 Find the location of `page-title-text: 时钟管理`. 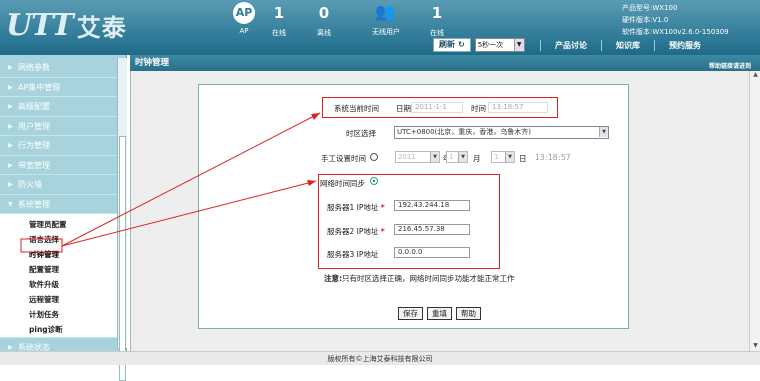

page-title-text: 时钟管理 is located at coordinates (152, 63).